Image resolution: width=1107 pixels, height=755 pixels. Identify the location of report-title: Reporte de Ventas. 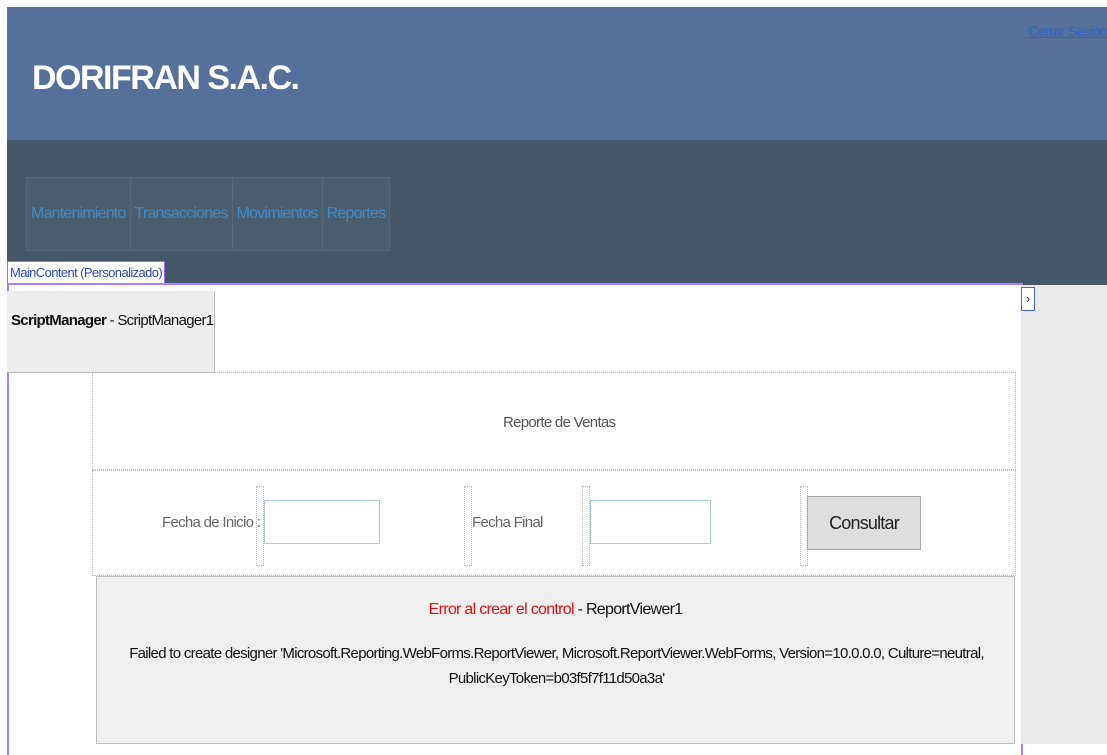
(559, 422).